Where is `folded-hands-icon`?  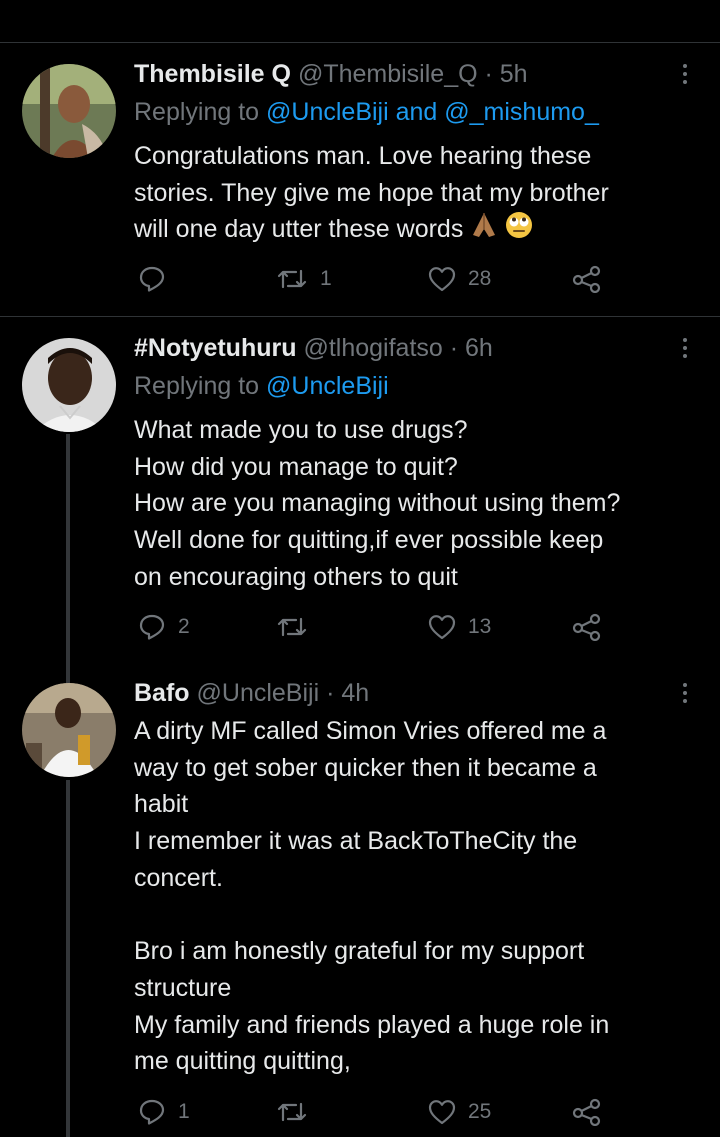
folded-hands-icon is located at coordinates (484, 230).